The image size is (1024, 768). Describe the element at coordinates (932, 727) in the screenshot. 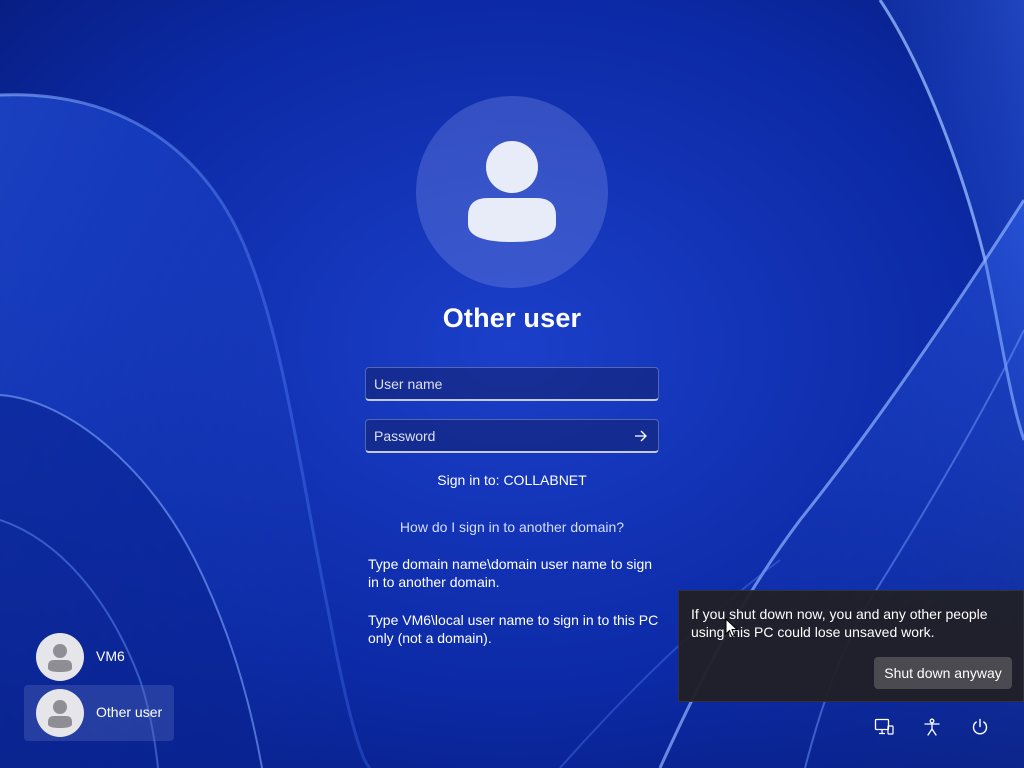

I see `accessibility-icon` at that location.